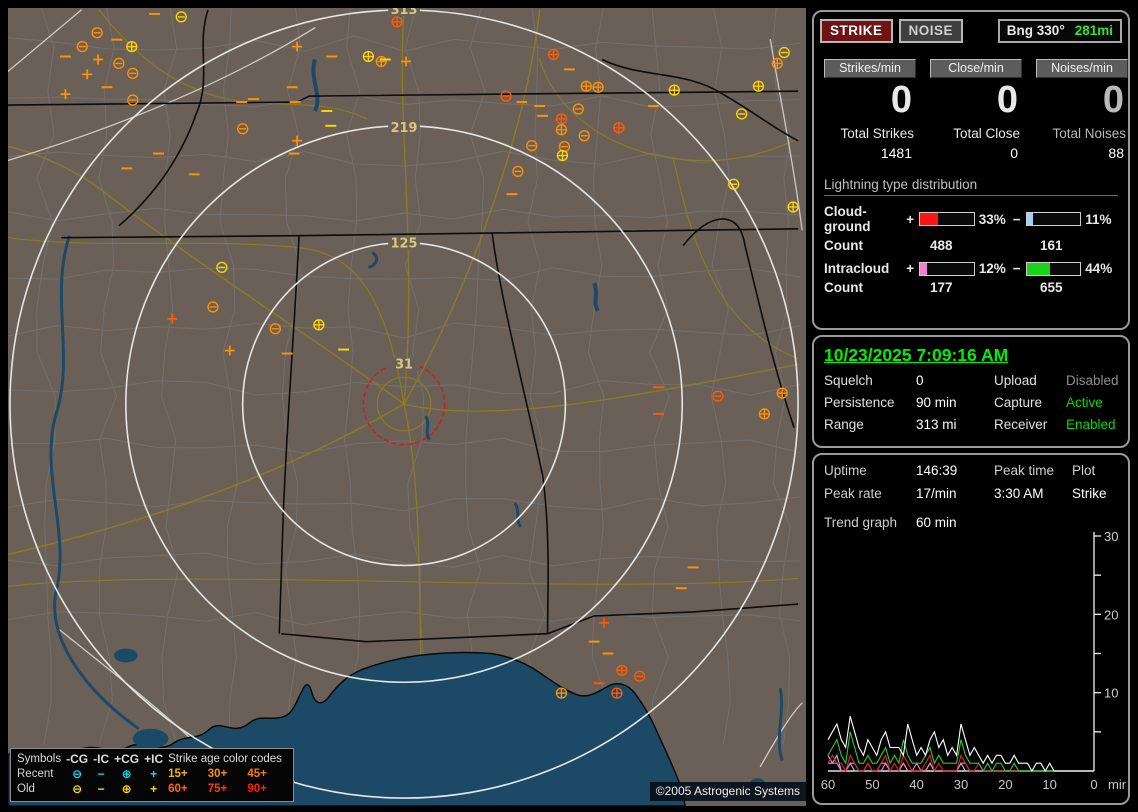 The height and width of the screenshot is (812, 1138). Describe the element at coordinates (404, 244) in the screenshot. I see `svg-text: 125` at that location.